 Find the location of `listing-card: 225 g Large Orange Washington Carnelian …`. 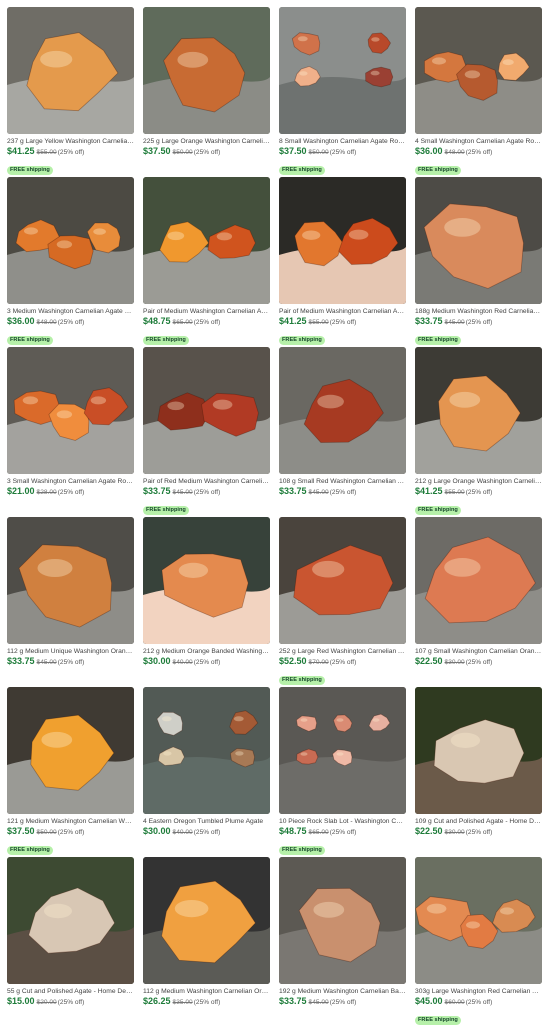

listing-card: 225 g Large Orange Washington Carnelian … is located at coordinates (206, 92).